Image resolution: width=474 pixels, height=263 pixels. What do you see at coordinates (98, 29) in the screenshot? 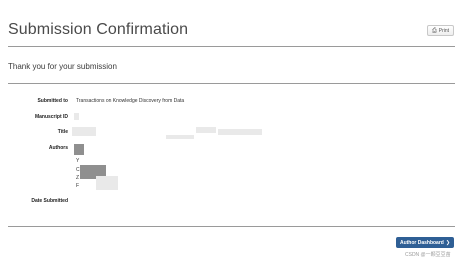
I see `page-title: Submission Confirmation` at bounding box center [98, 29].